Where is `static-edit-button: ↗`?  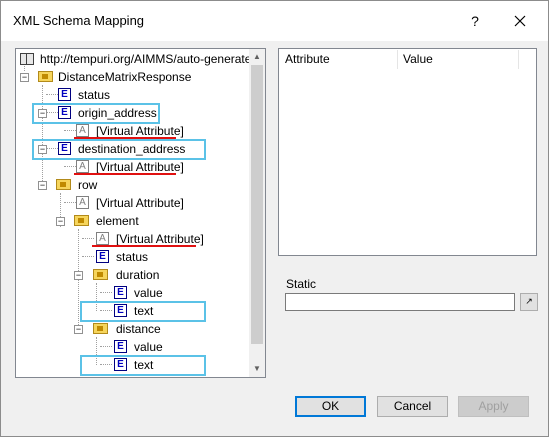 static-edit-button: ↗ is located at coordinates (529, 302).